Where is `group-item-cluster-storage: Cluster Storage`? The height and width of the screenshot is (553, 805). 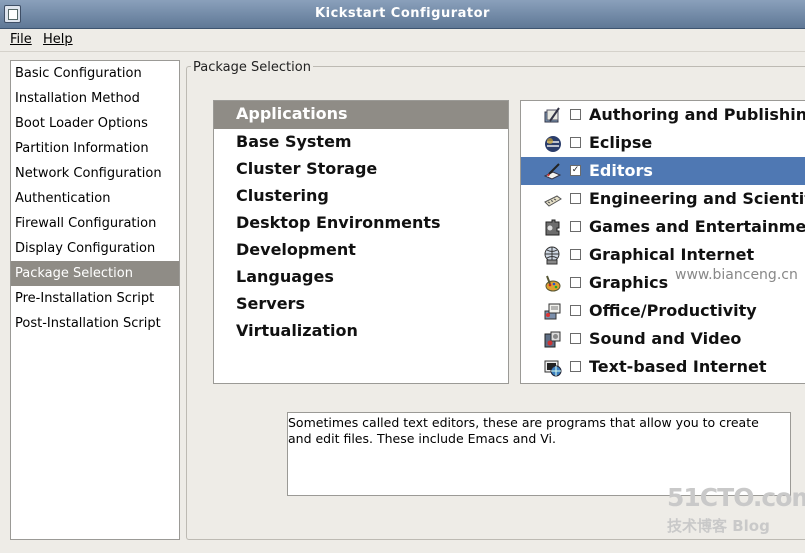 group-item-cluster-storage: Cluster Storage is located at coordinates (361, 169).